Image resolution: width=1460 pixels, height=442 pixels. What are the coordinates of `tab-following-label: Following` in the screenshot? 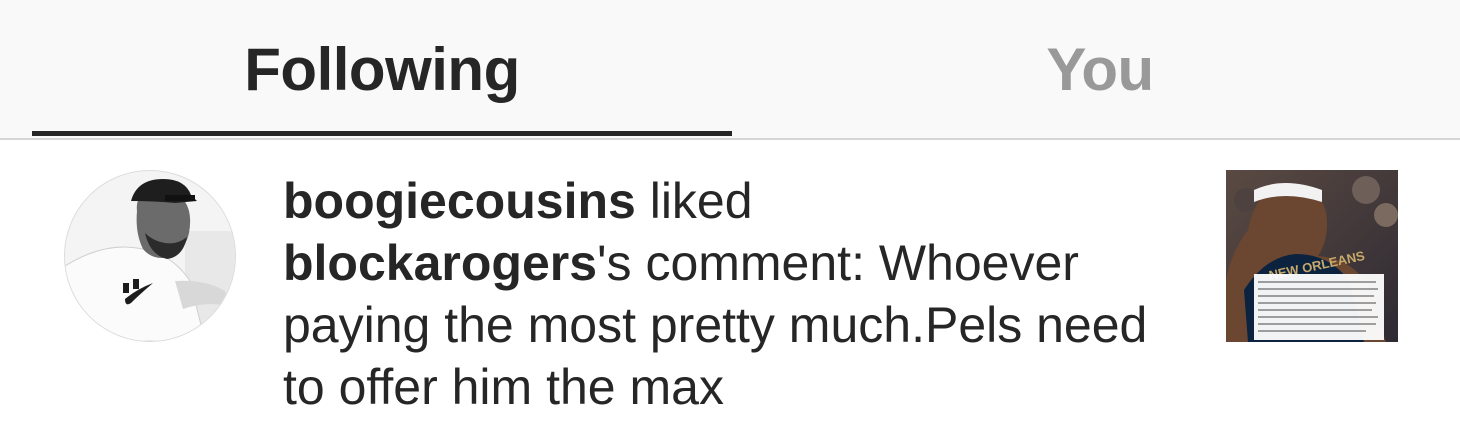 It's located at (382, 69).